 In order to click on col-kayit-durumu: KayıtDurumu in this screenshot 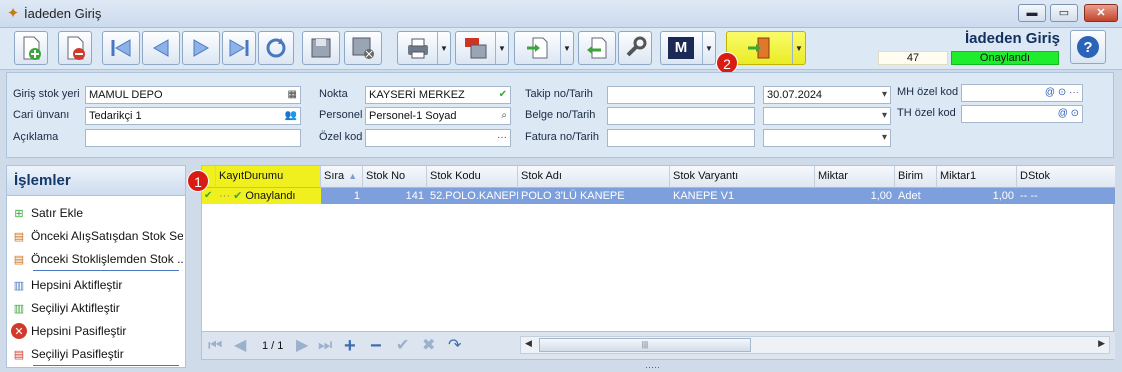, I will do `click(268, 177)`.